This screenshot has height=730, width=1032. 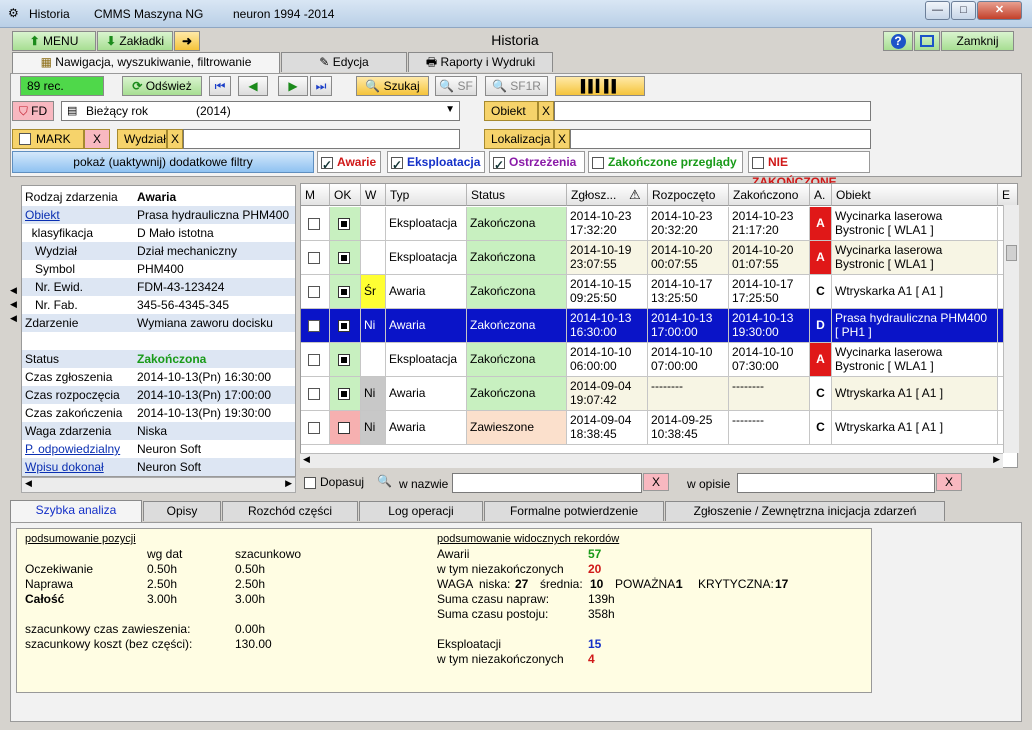 What do you see at coordinates (33, 111) in the screenshot?
I see `filter-fd-button: ⛉ FD` at bounding box center [33, 111].